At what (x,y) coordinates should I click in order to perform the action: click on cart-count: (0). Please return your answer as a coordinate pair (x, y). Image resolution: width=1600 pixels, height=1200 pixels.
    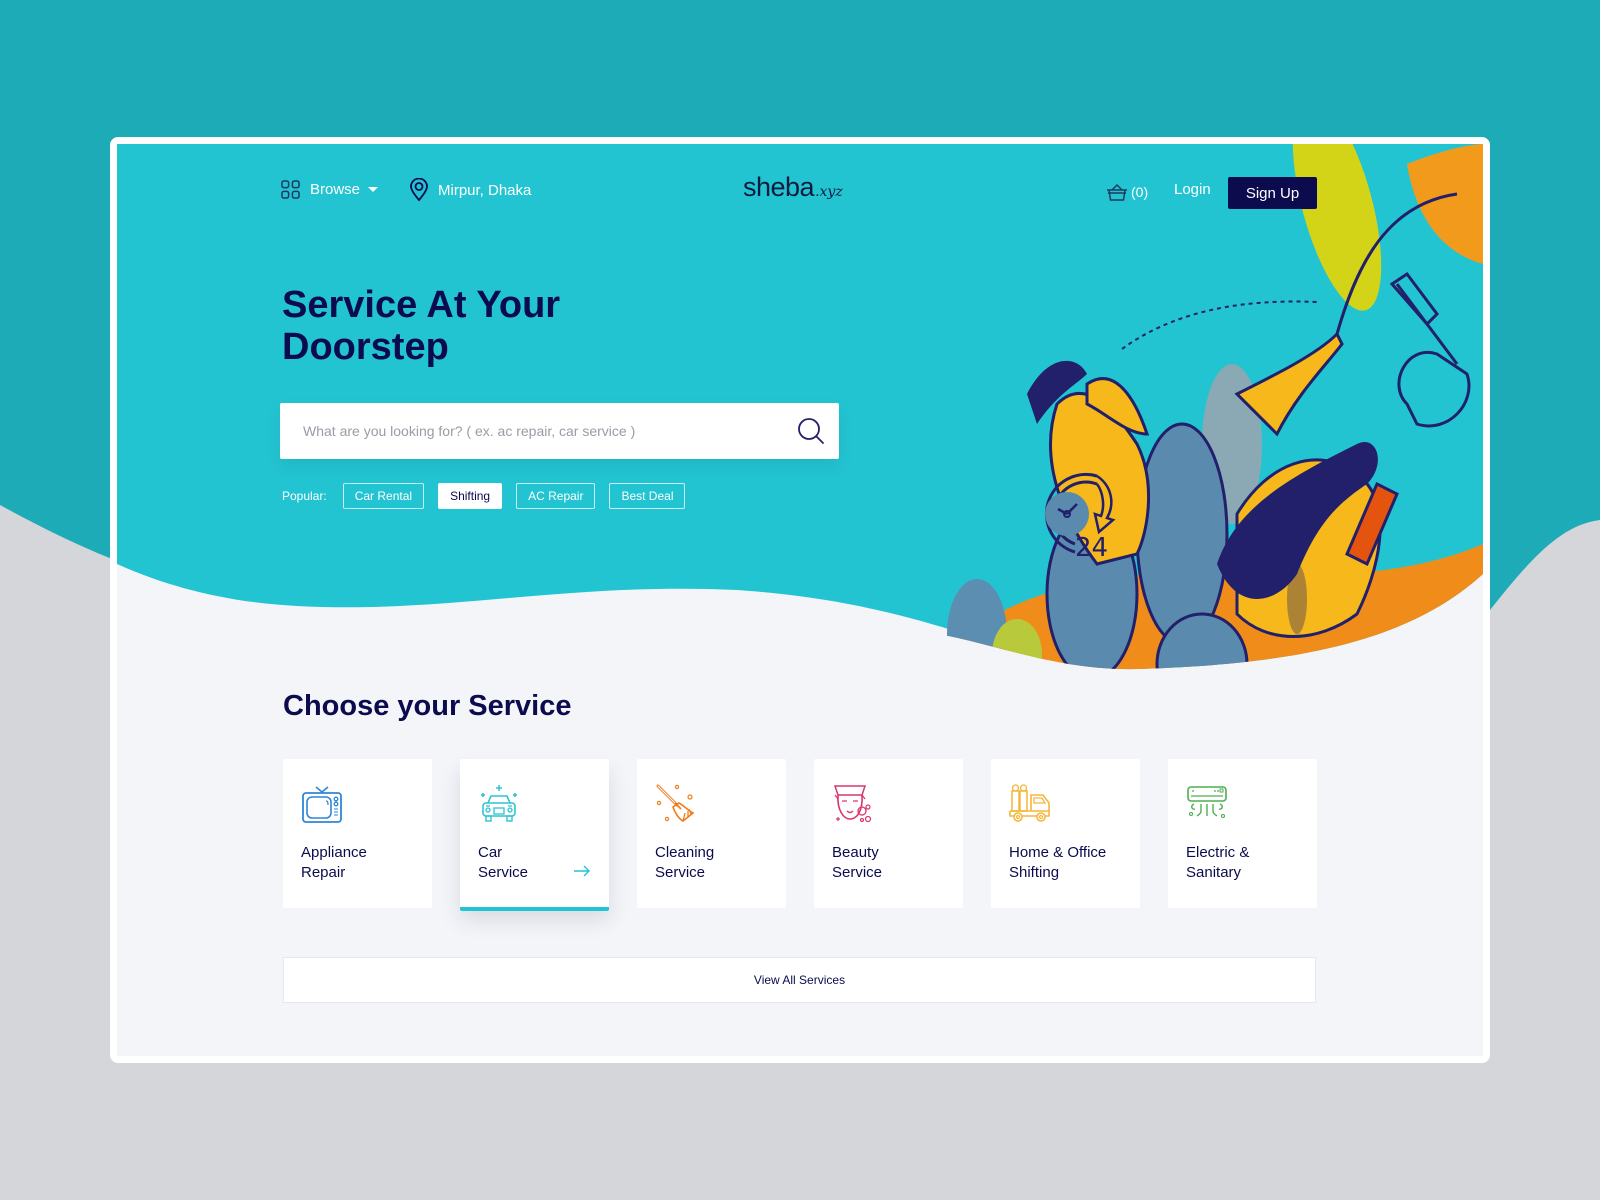
    Looking at the image, I should click on (1140, 192).